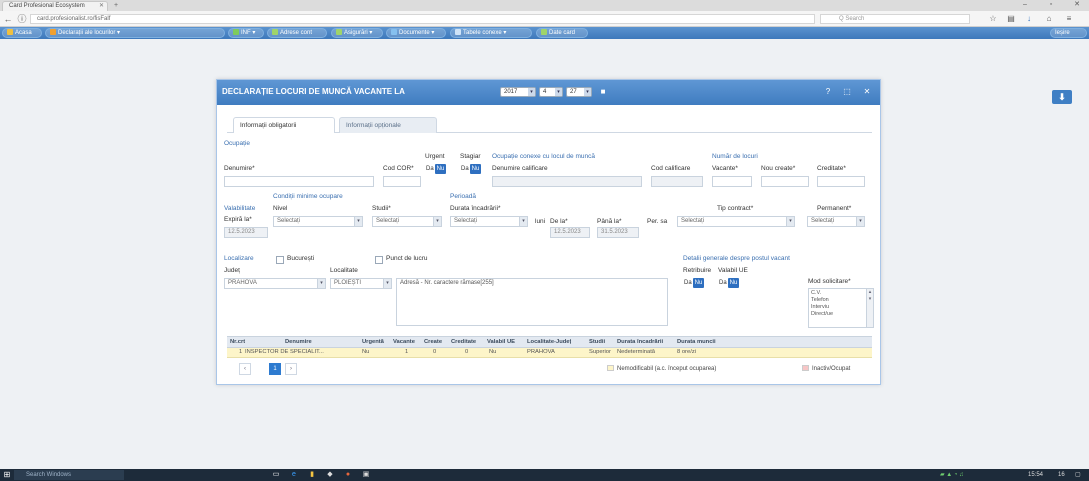  What do you see at coordinates (298, 342) in the screenshot?
I see `col-denumire: Denumire` at bounding box center [298, 342].